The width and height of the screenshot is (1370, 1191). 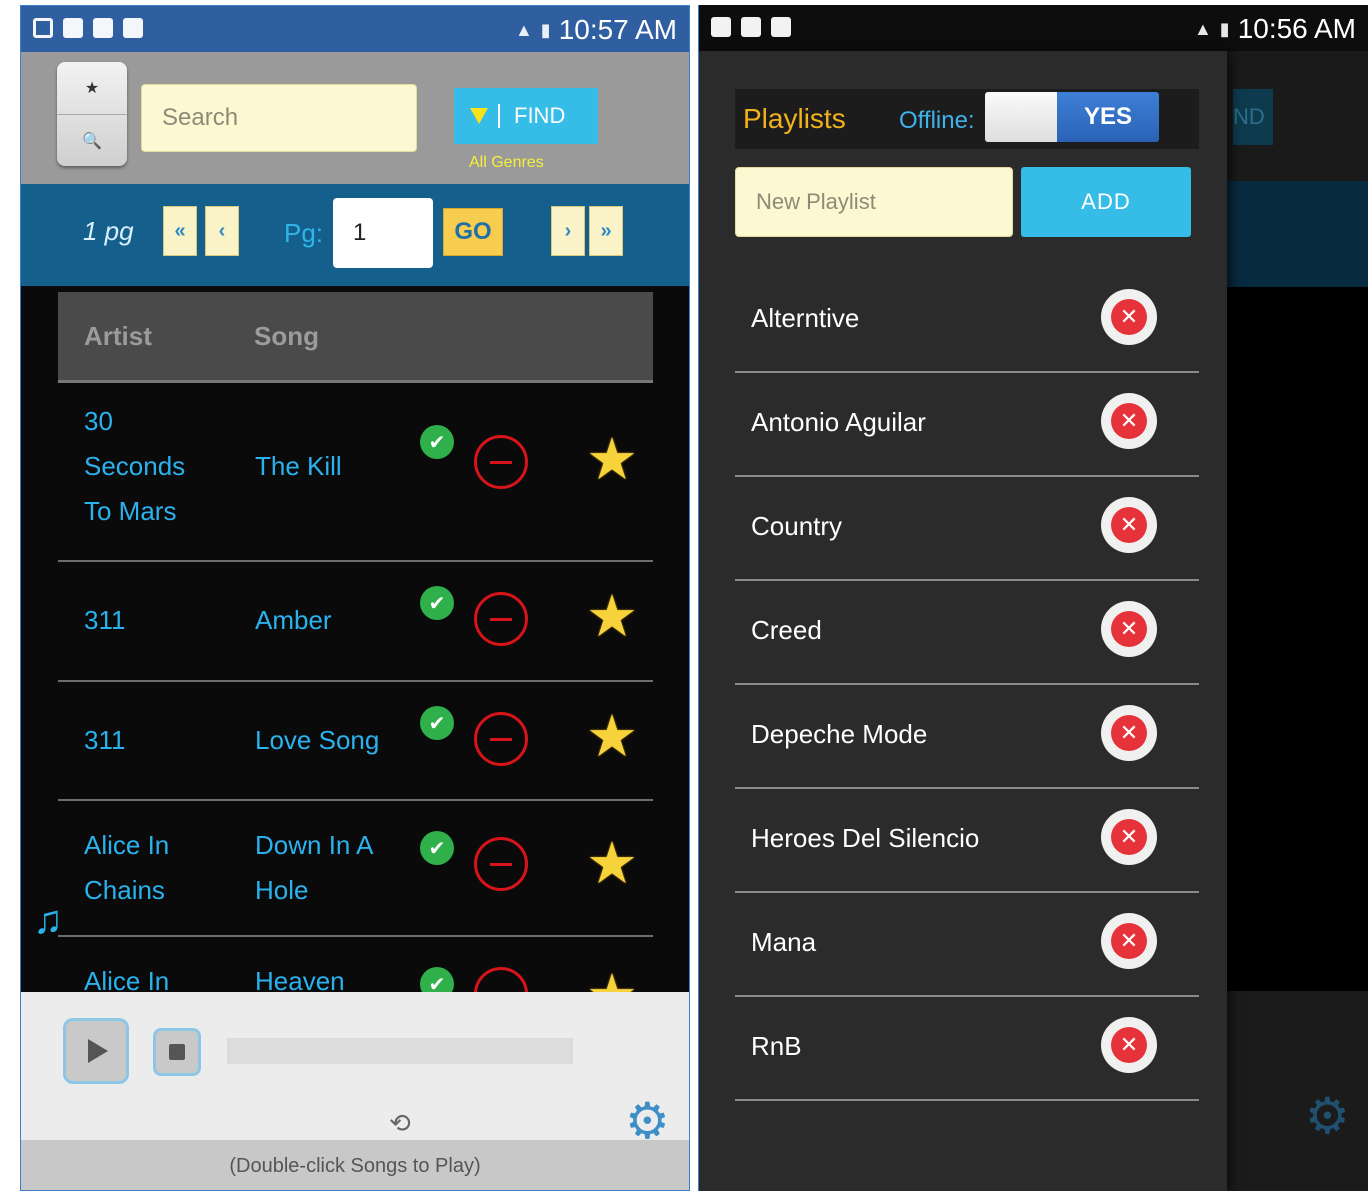 What do you see at coordinates (805, 318) in the screenshot?
I see `playlist-name: Alterntive` at bounding box center [805, 318].